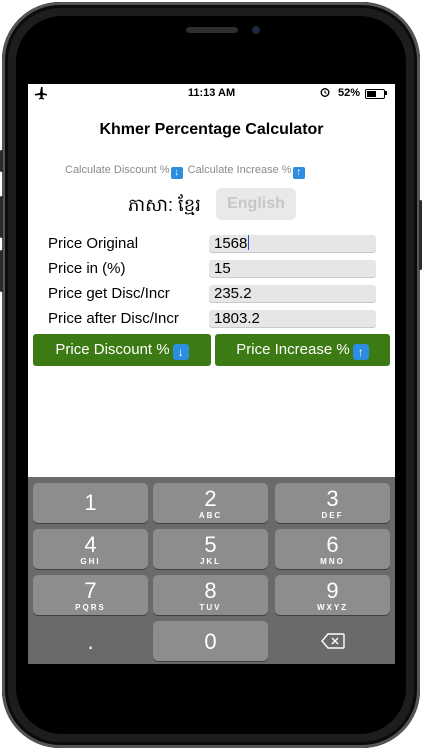  I want to click on key-4: 4 GHI, so click(90, 549).